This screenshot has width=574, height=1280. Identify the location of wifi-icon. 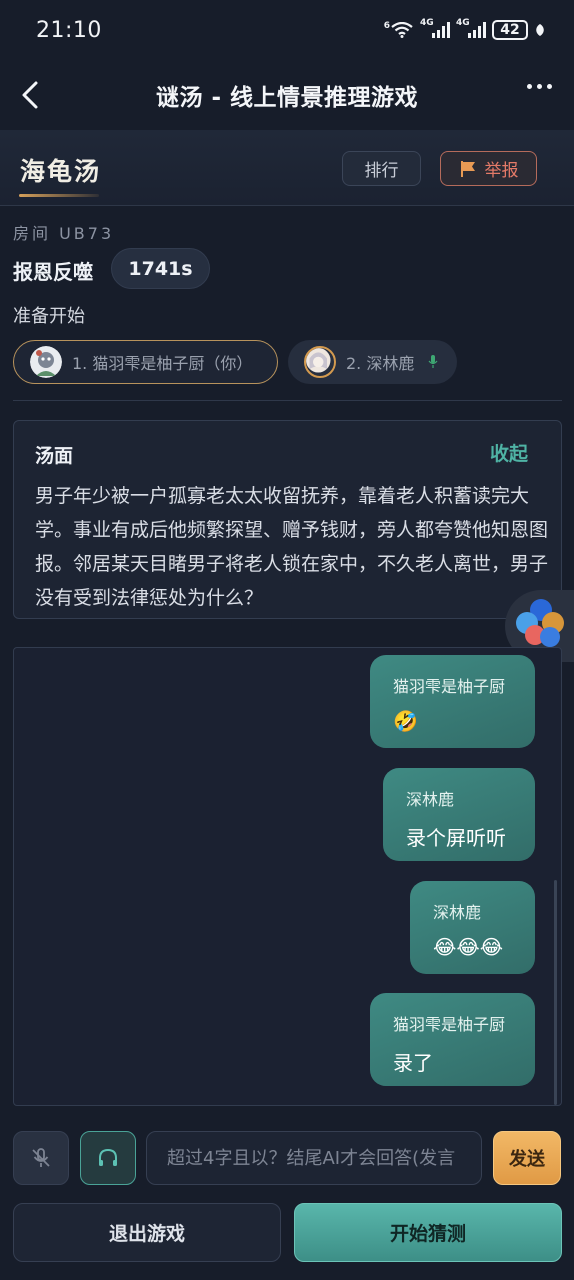
(402, 30).